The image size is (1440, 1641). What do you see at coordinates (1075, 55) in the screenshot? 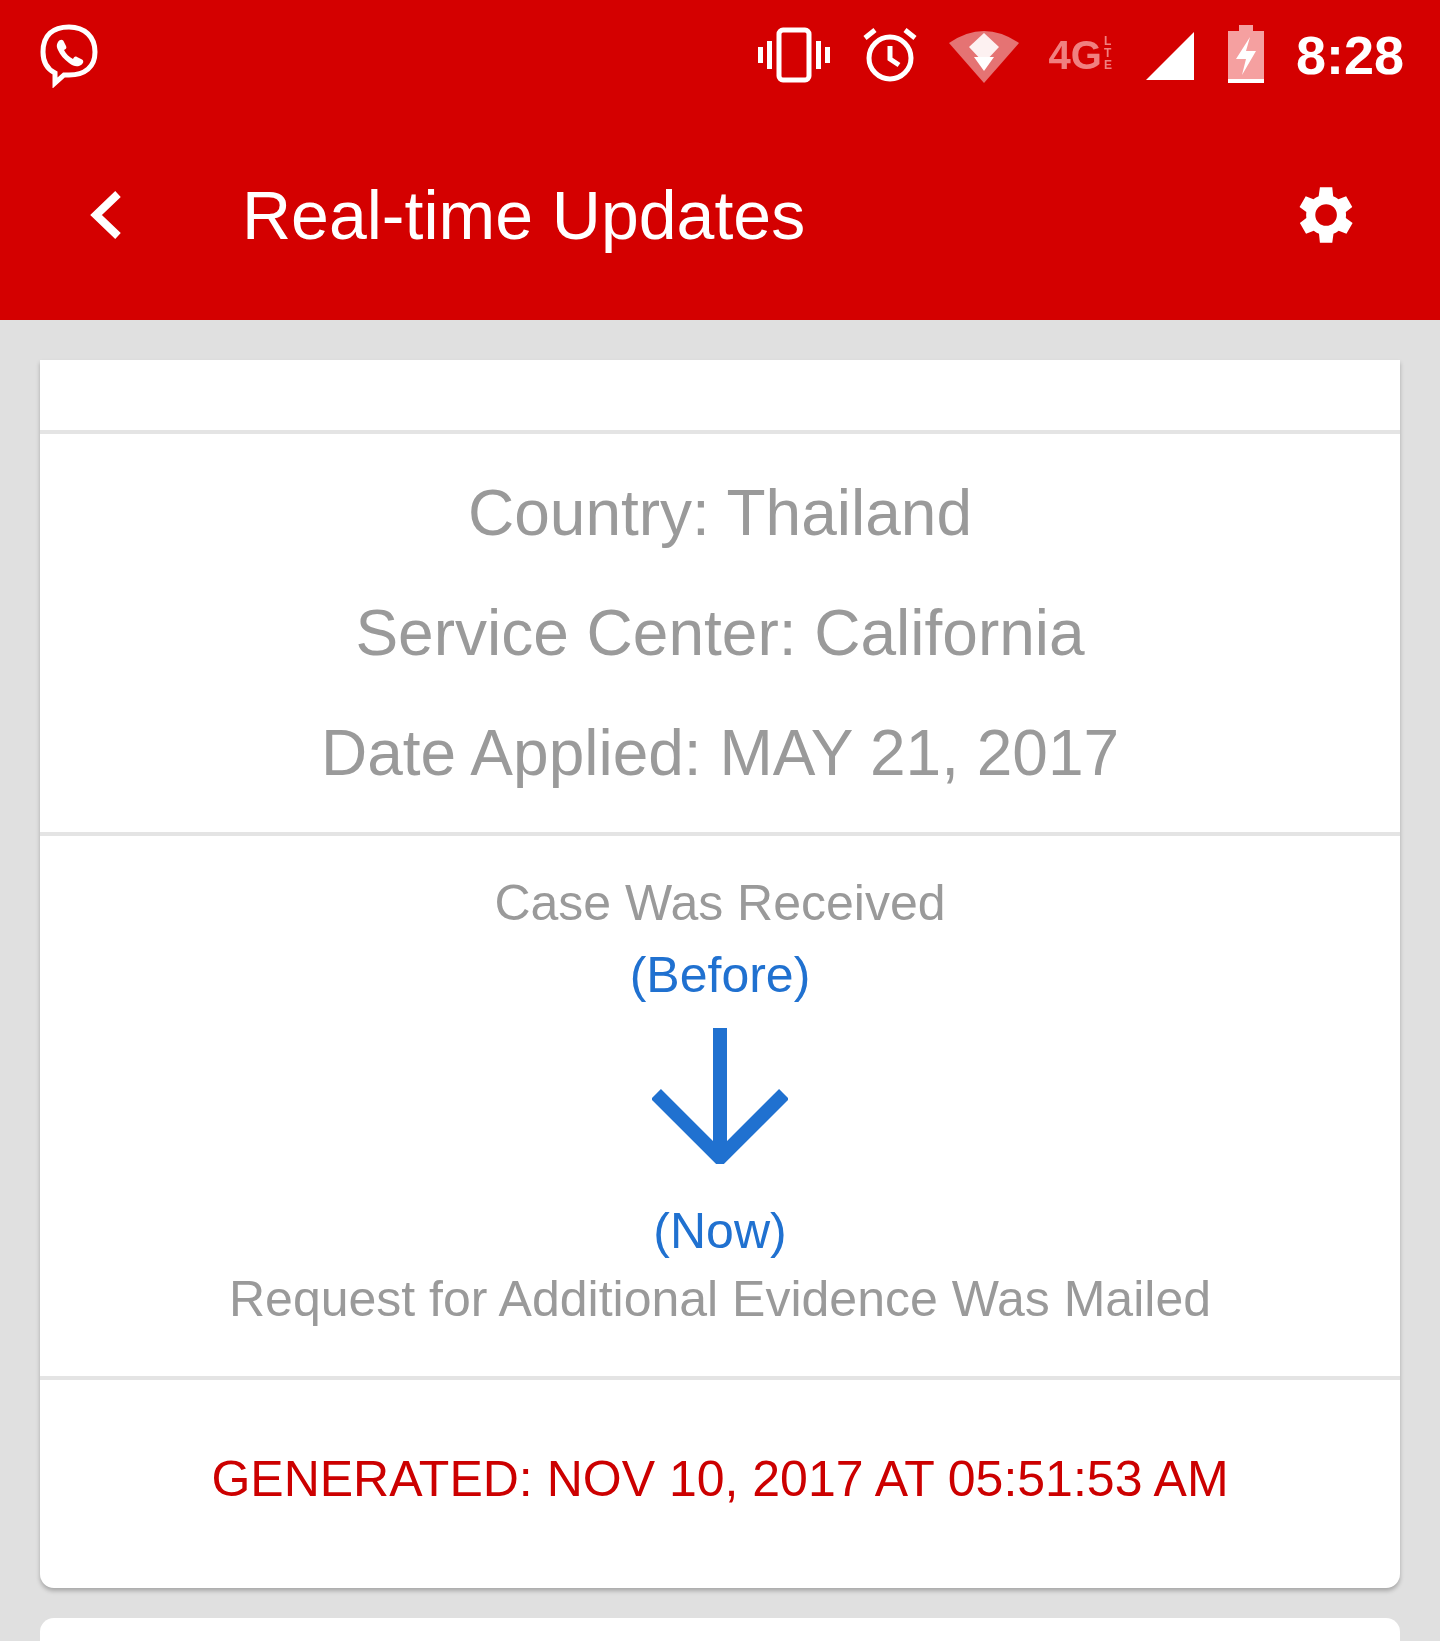
I see `network-type-label: 4G` at bounding box center [1075, 55].